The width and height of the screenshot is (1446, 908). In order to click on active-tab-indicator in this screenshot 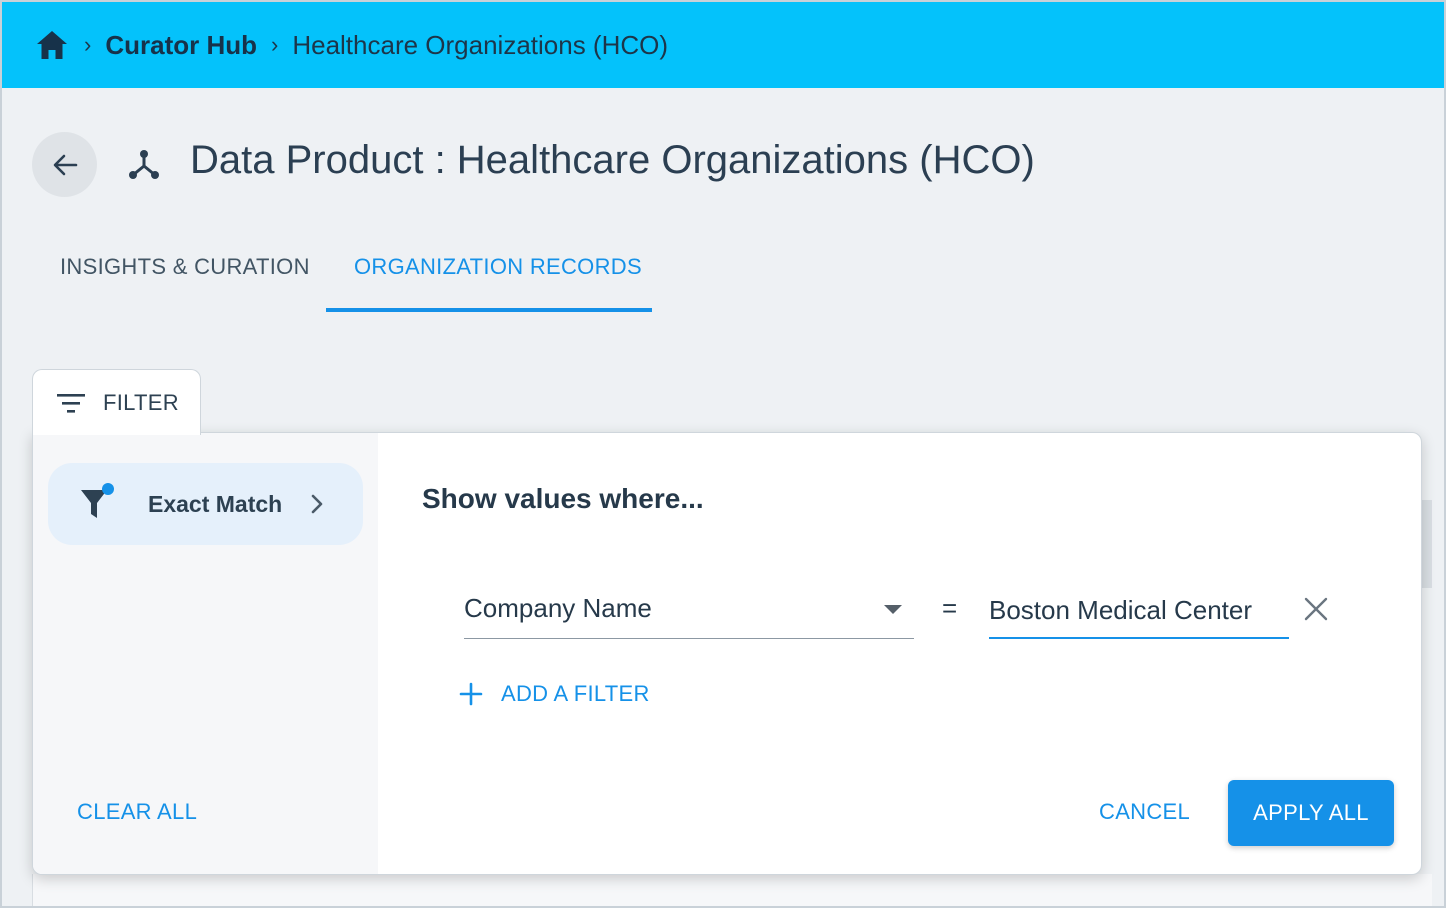, I will do `click(489, 310)`.